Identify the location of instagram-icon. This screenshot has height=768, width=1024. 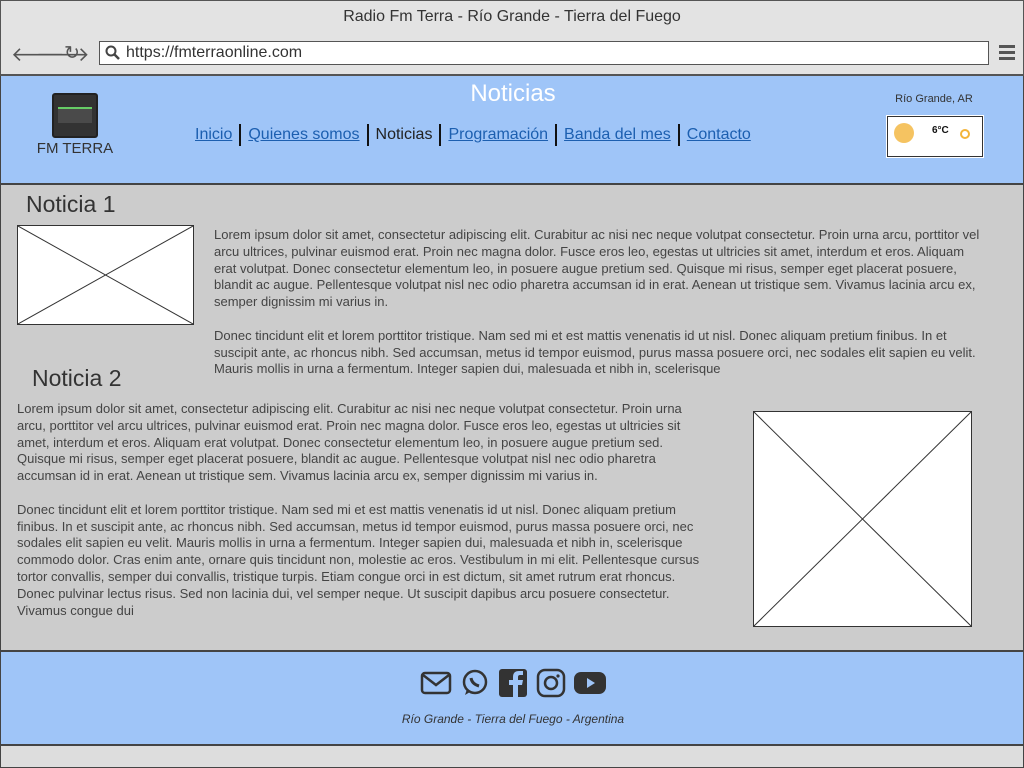
(551, 683).